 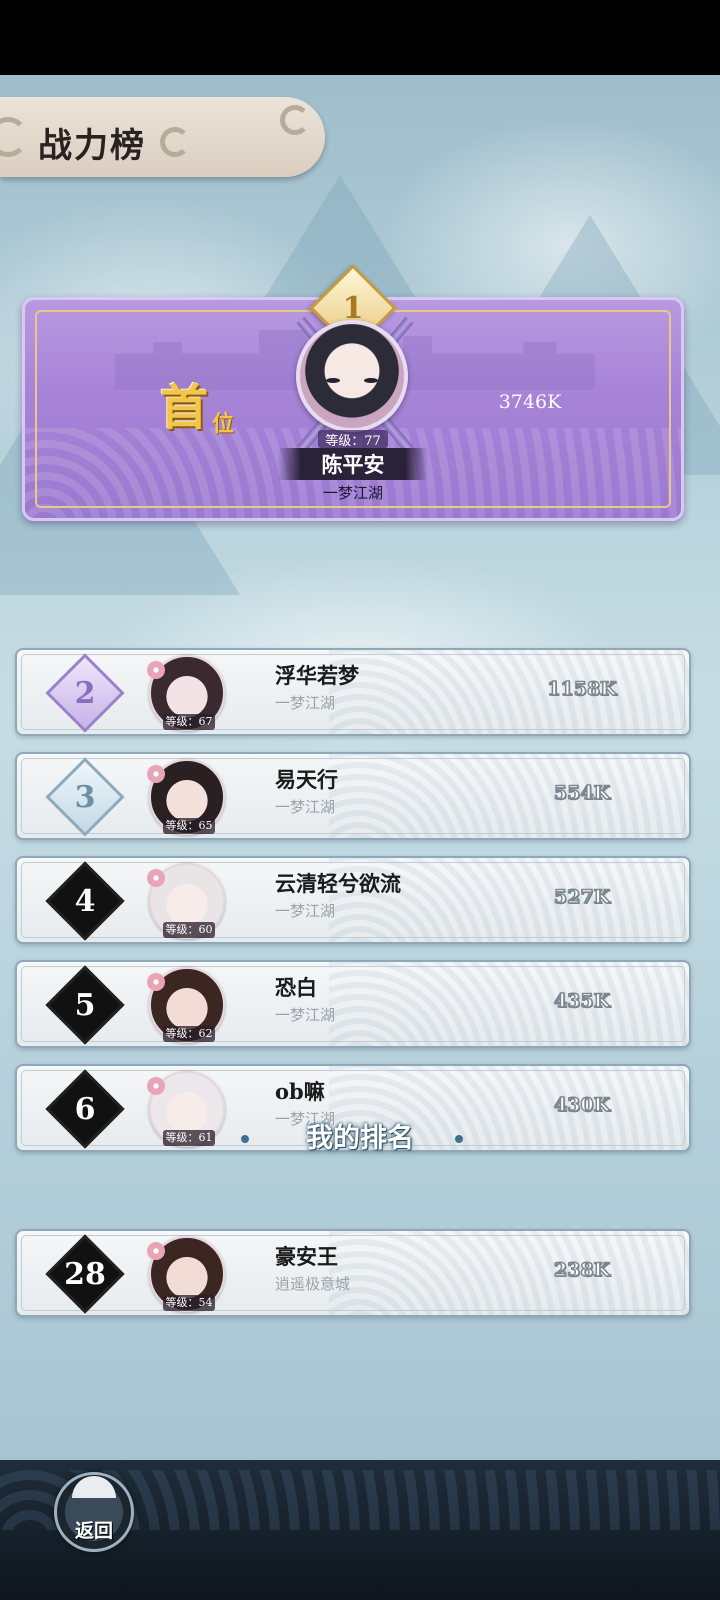 What do you see at coordinates (459, 1139) in the screenshot?
I see `divider-dot` at bounding box center [459, 1139].